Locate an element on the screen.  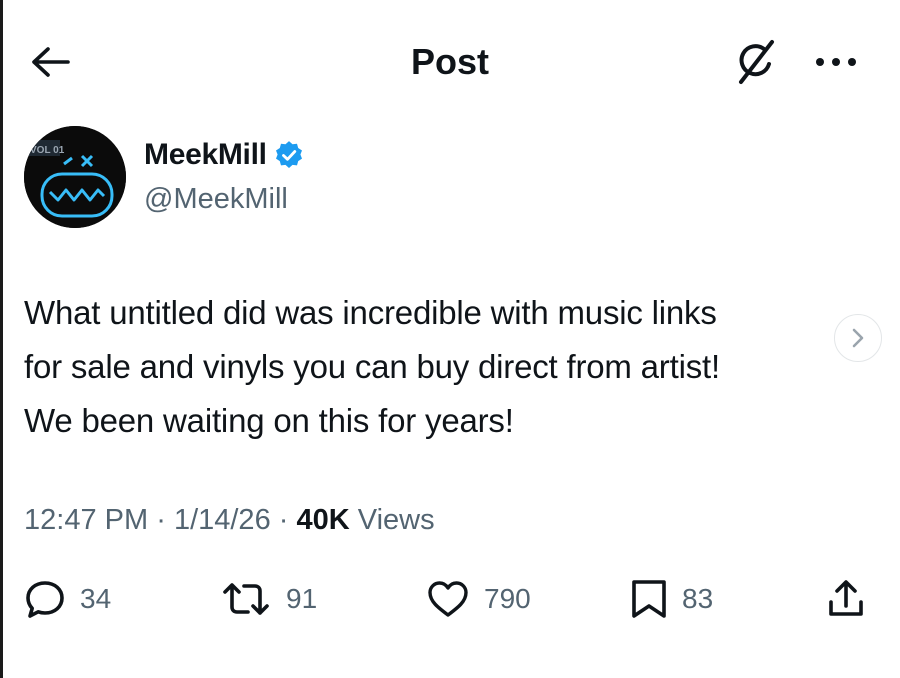
views-label: Views is located at coordinates (396, 520).